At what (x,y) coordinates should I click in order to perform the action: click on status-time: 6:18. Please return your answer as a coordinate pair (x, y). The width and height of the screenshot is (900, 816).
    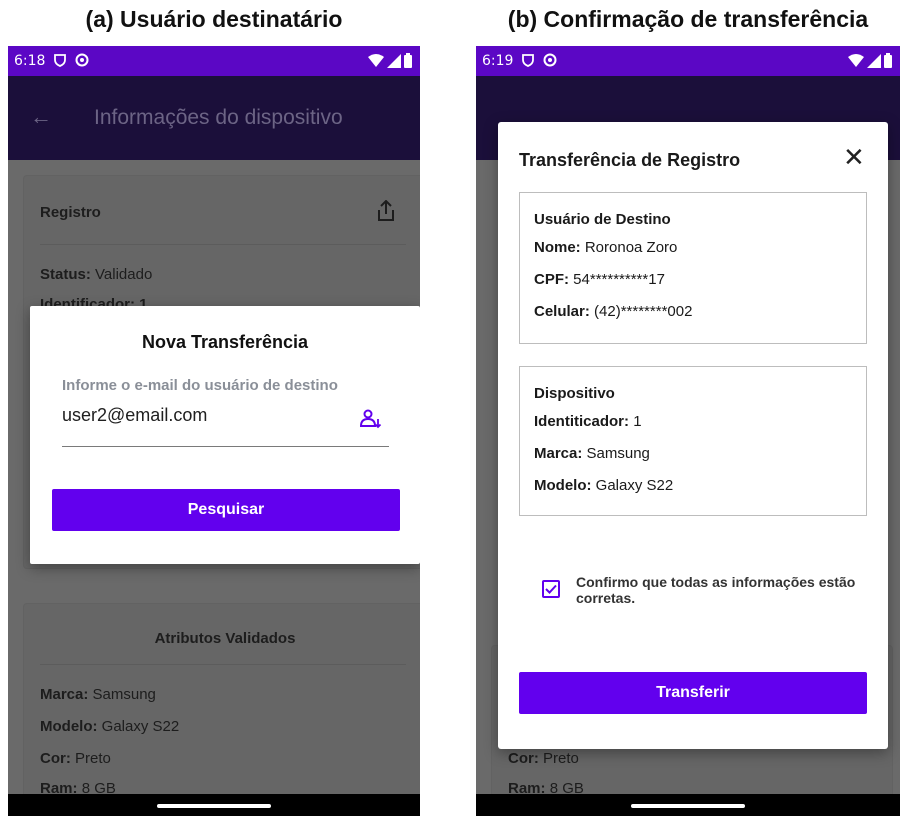
    Looking at the image, I should click on (30, 61).